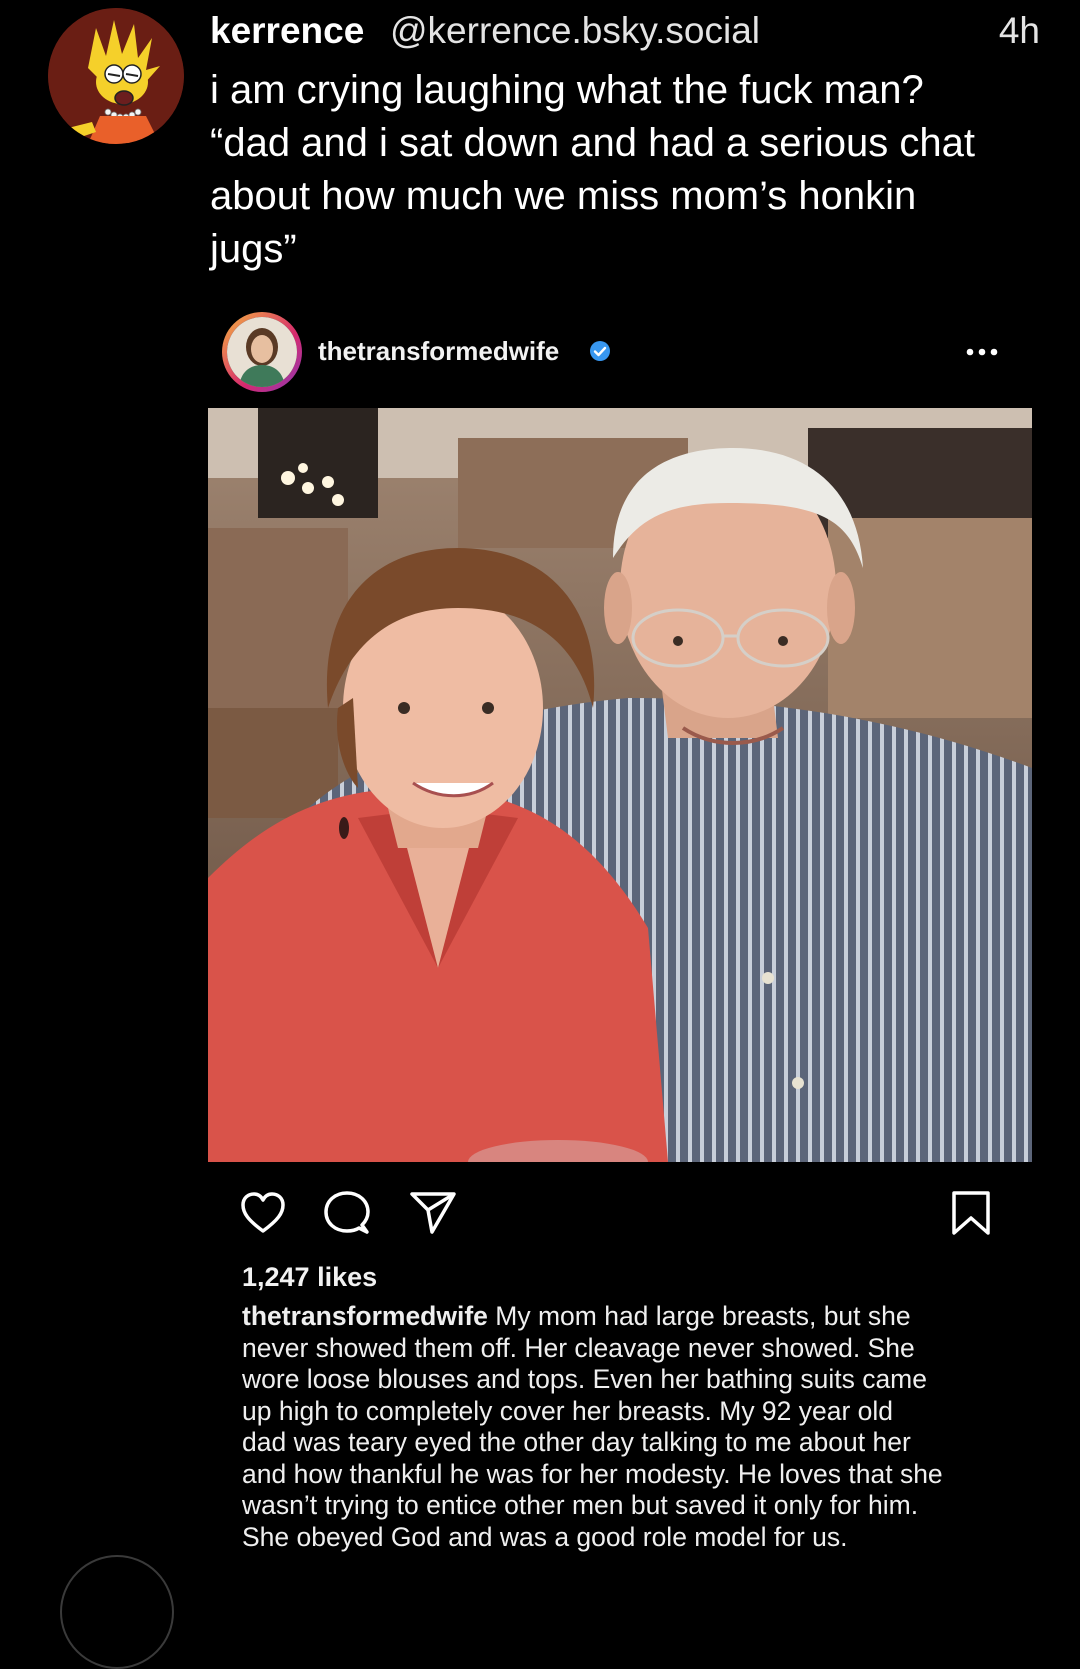  What do you see at coordinates (567, 90) in the screenshot?
I see `post-text-line: i am crying laughing what the fuck man?` at bounding box center [567, 90].